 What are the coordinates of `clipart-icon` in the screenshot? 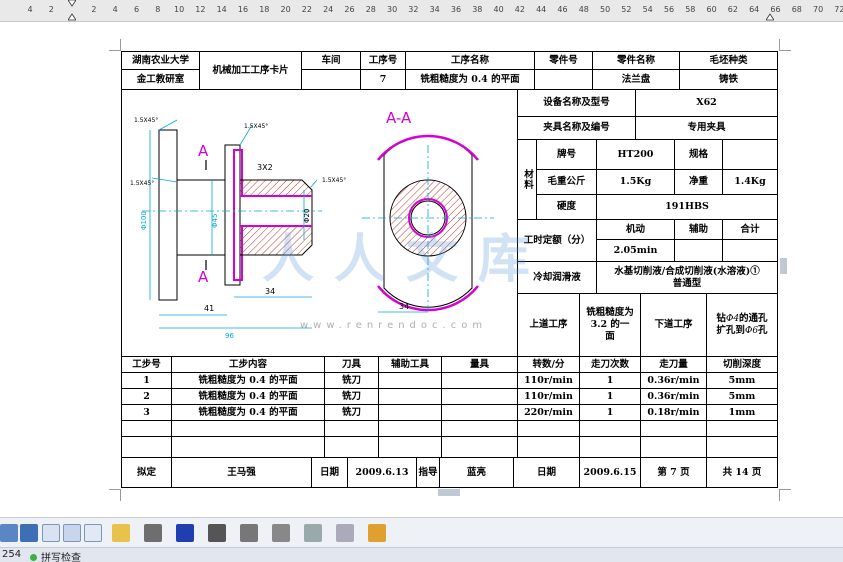 It's located at (72, 533).